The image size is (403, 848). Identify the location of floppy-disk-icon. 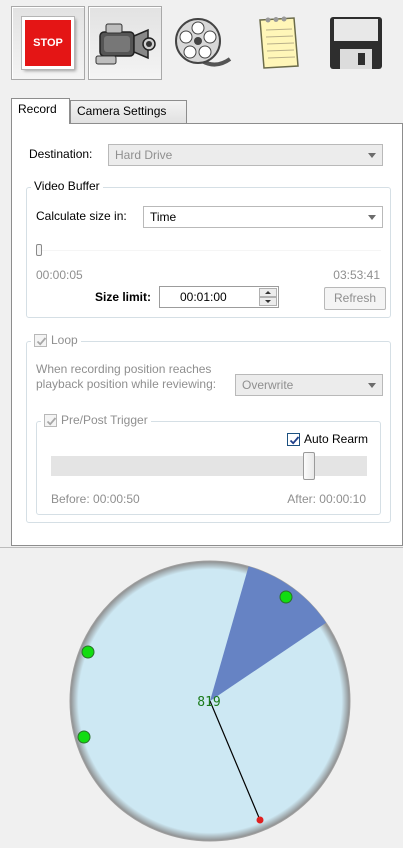
(356, 43).